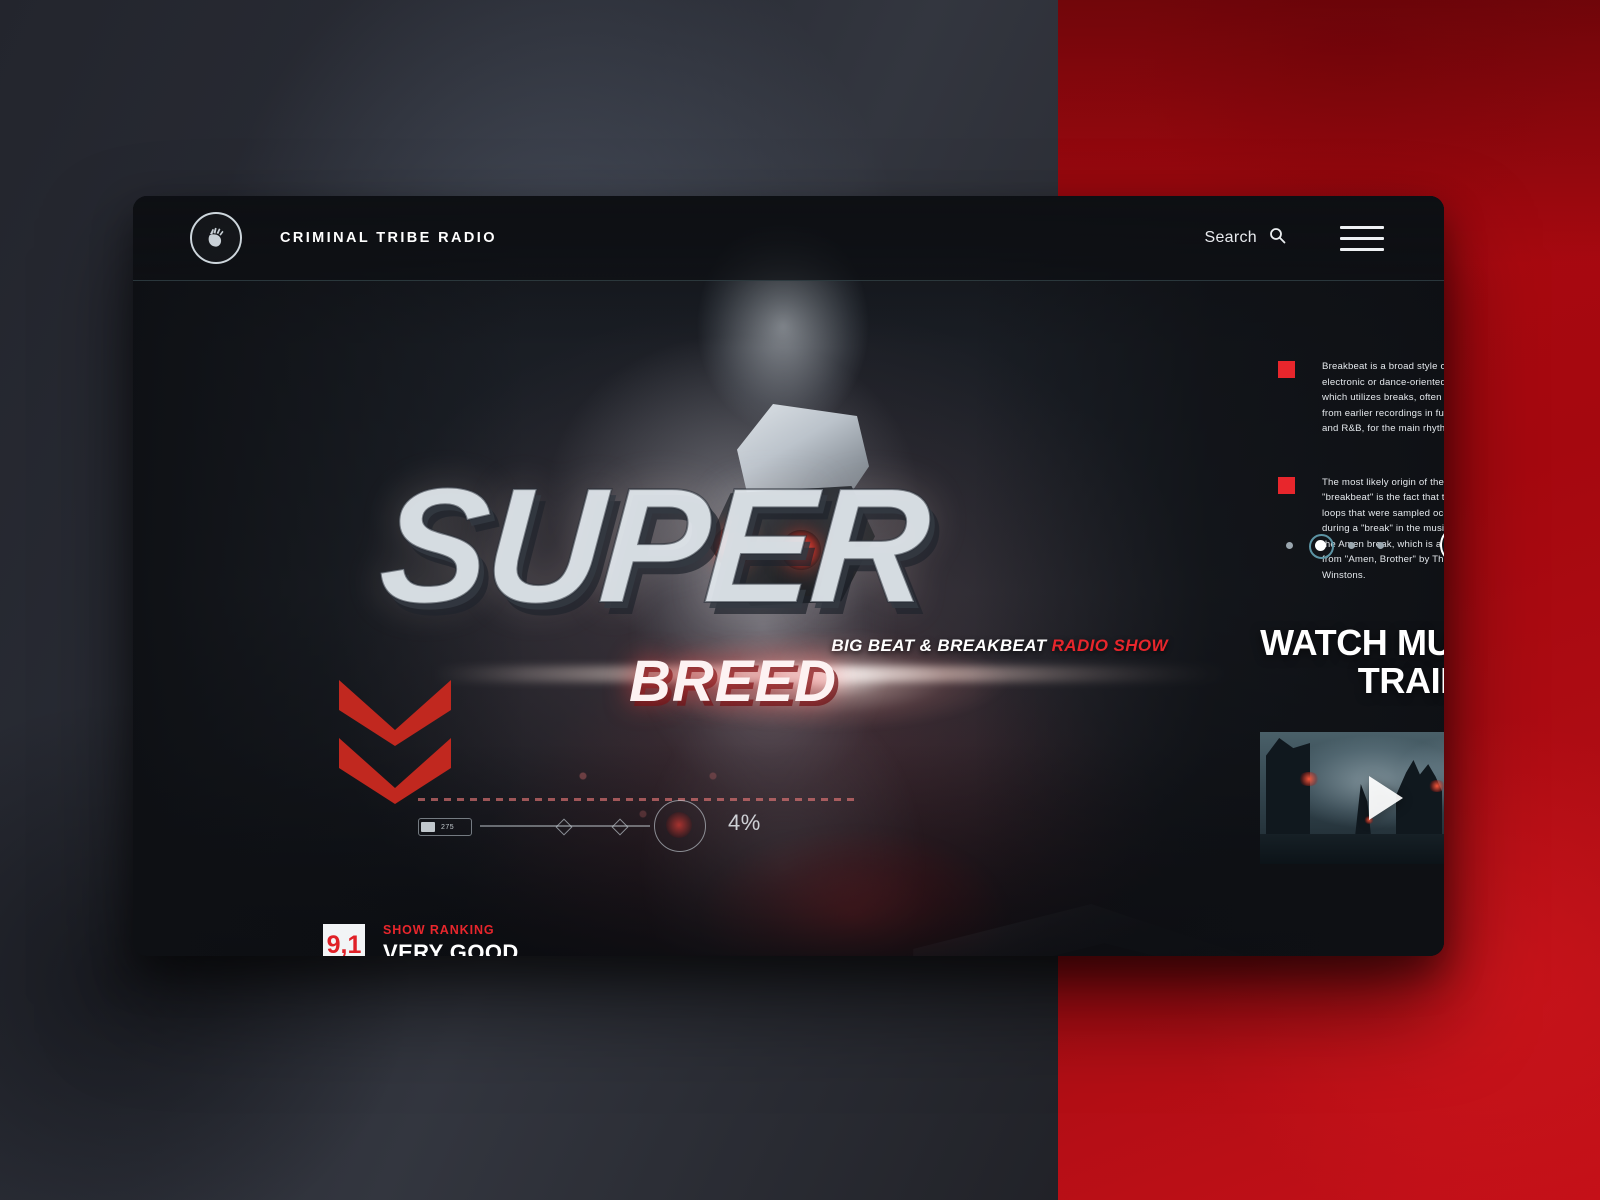 The image size is (1600, 1200). What do you see at coordinates (1352, 798) in the screenshot?
I see `trailer-thumbnail` at bounding box center [1352, 798].